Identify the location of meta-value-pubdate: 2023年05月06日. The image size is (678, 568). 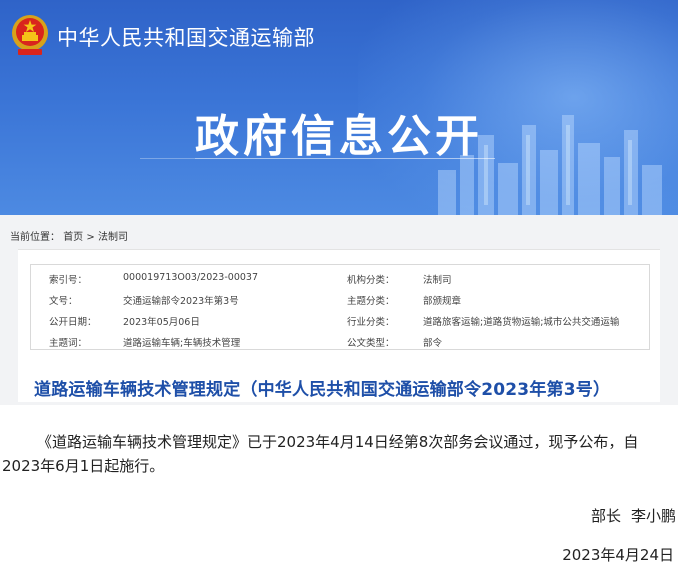
(161, 322).